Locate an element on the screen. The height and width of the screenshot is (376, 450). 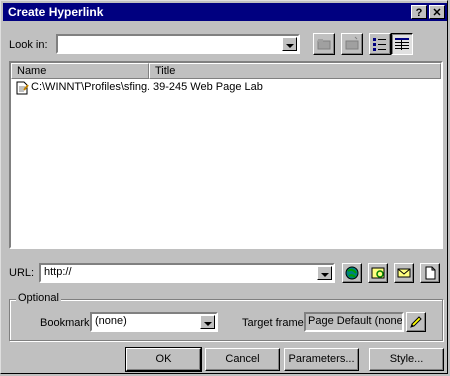
url-label: URL: is located at coordinates (22, 273).